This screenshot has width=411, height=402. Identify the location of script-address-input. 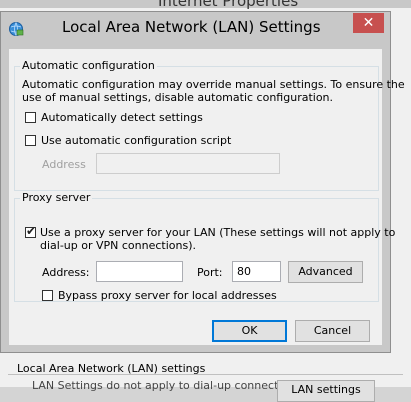
(188, 163).